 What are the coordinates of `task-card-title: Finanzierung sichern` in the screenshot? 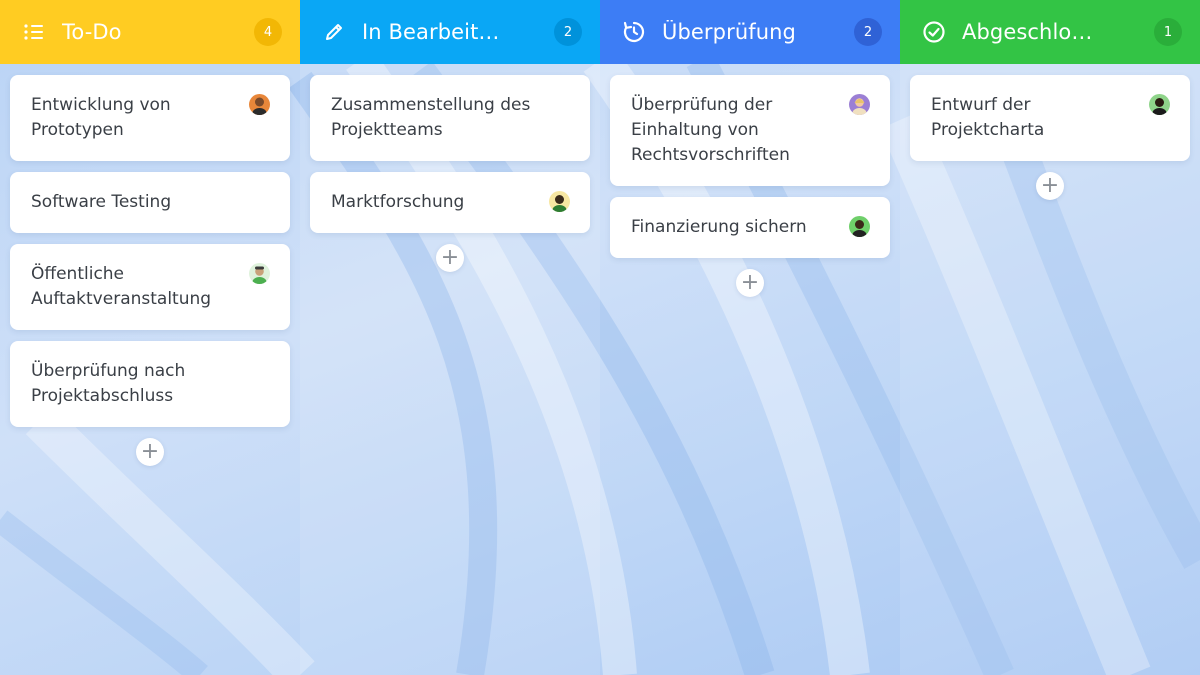 It's located at (719, 227).